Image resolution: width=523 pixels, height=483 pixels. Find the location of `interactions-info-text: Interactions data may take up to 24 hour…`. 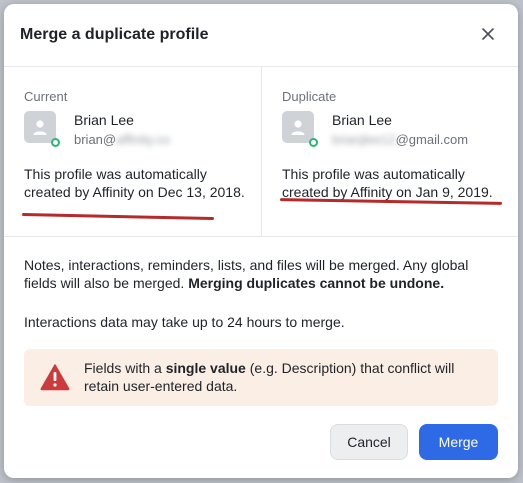

interactions-info-text: Interactions data may take up to 24 hour… is located at coordinates (184, 322).